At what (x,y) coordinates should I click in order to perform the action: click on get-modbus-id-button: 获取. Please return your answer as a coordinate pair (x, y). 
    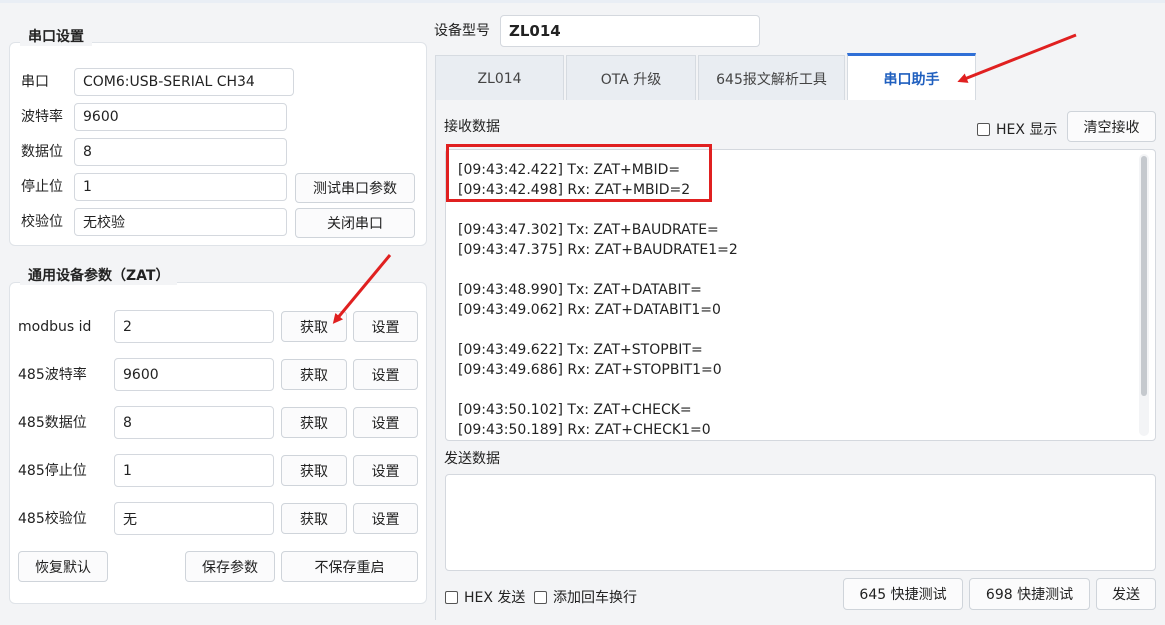
    Looking at the image, I should click on (314, 326).